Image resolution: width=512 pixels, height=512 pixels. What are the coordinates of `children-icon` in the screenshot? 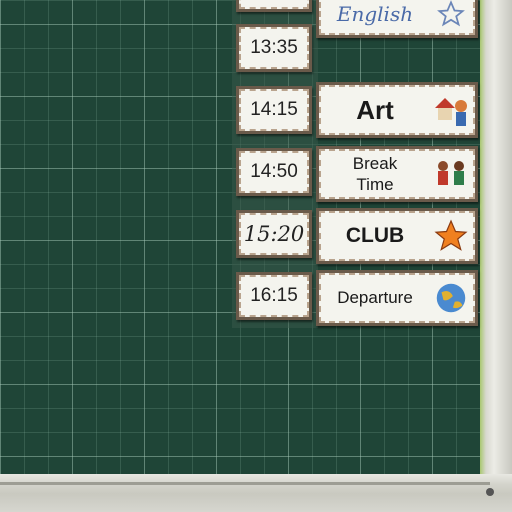 It's located at (451, 174).